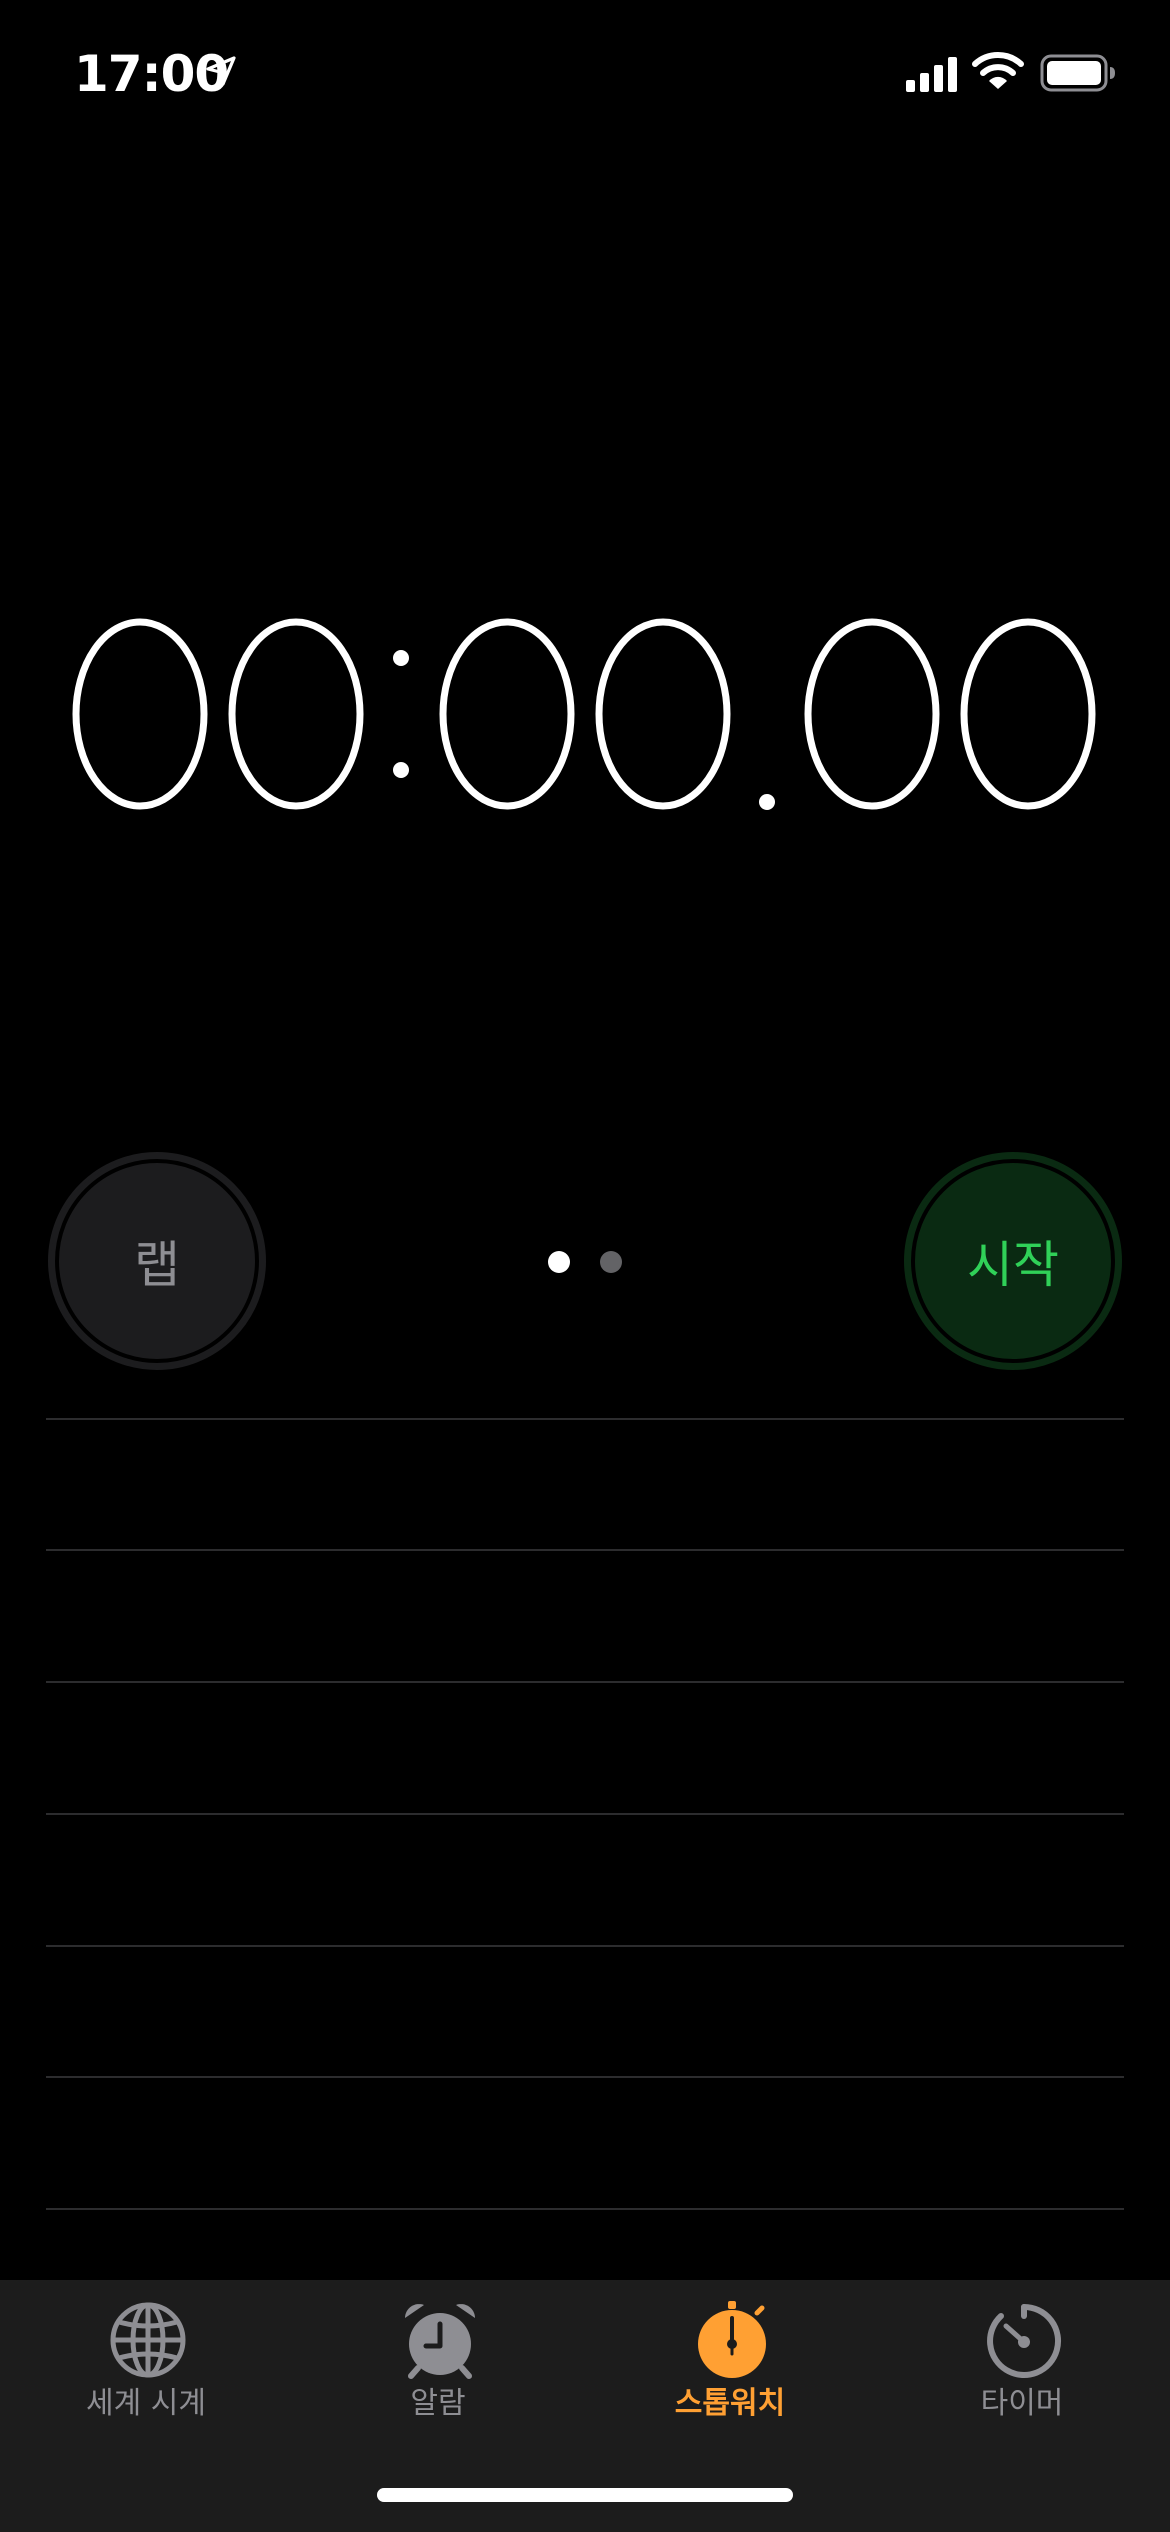 This screenshot has height=2532, width=1170. What do you see at coordinates (585, 70) in the screenshot?
I see `status-bar: 17:00` at bounding box center [585, 70].